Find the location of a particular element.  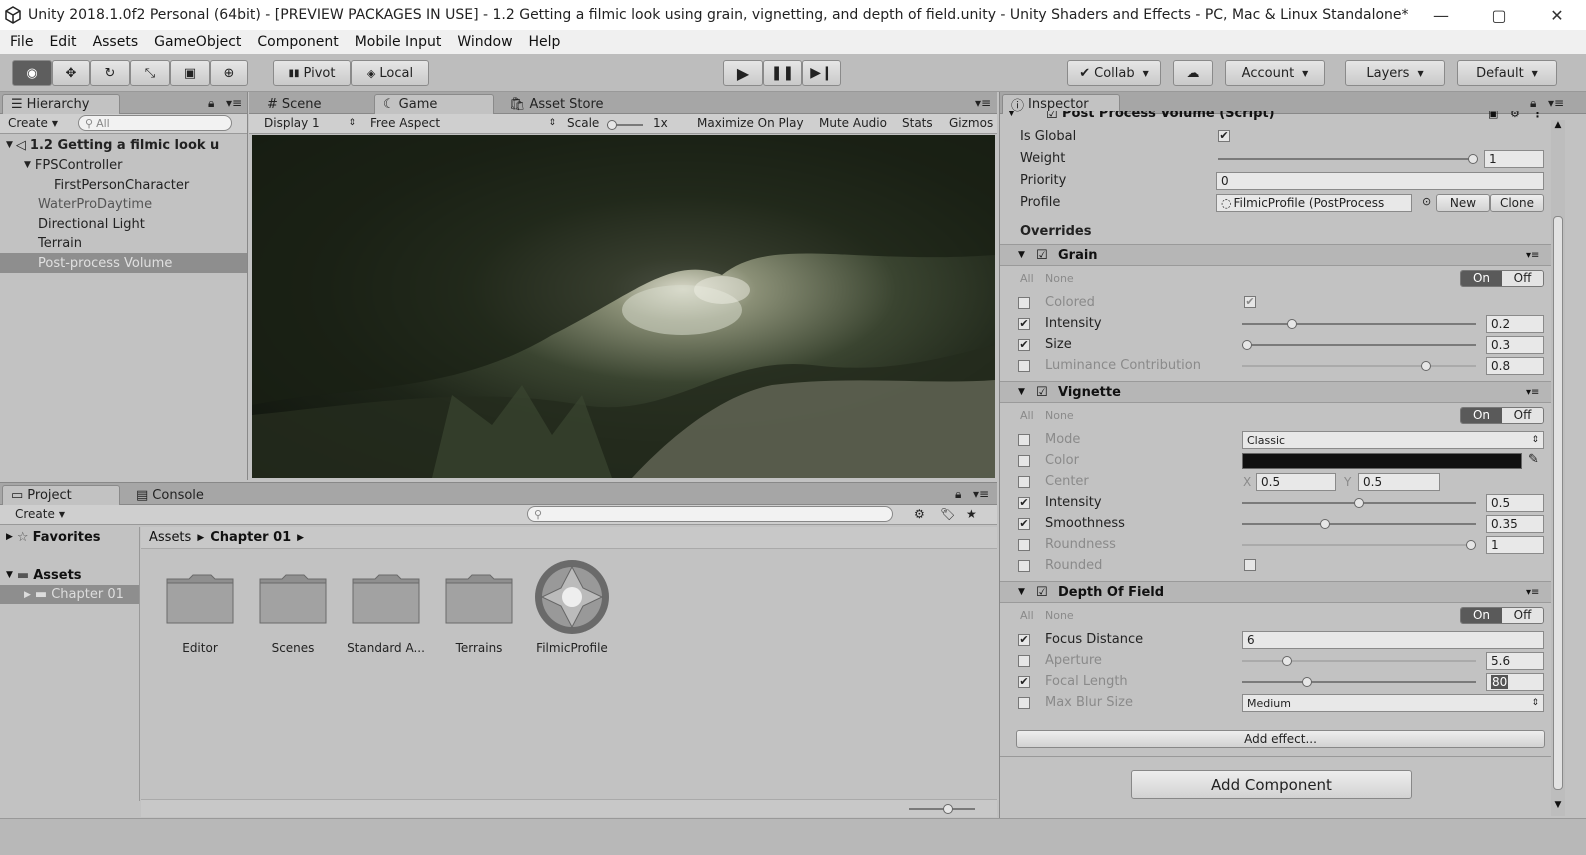

local-toggle: ◈ Local is located at coordinates (390, 73).